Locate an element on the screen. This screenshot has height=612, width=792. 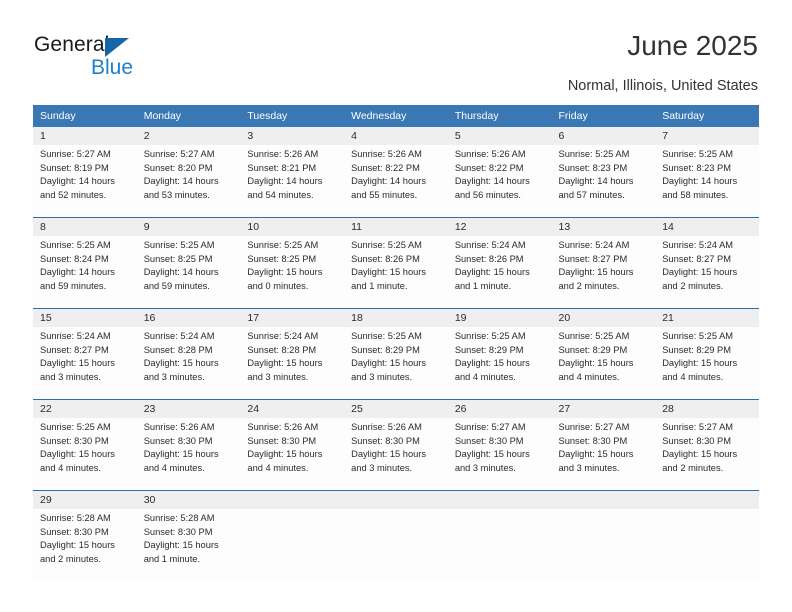
day-number: 29 is located at coordinates (85, 499).